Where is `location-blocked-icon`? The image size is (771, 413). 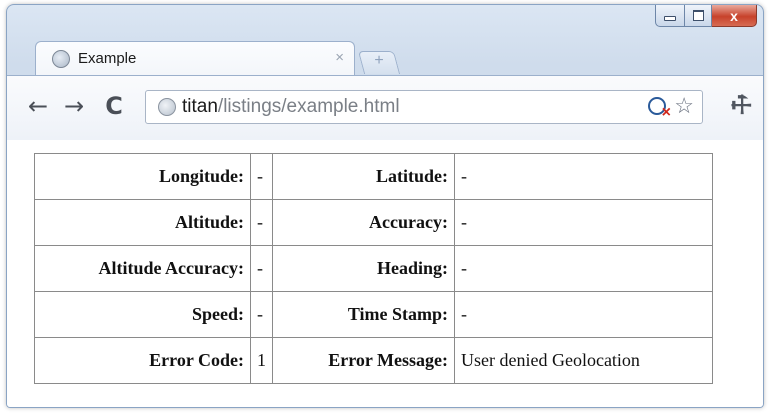 location-blocked-icon is located at coordinates (659, 109).